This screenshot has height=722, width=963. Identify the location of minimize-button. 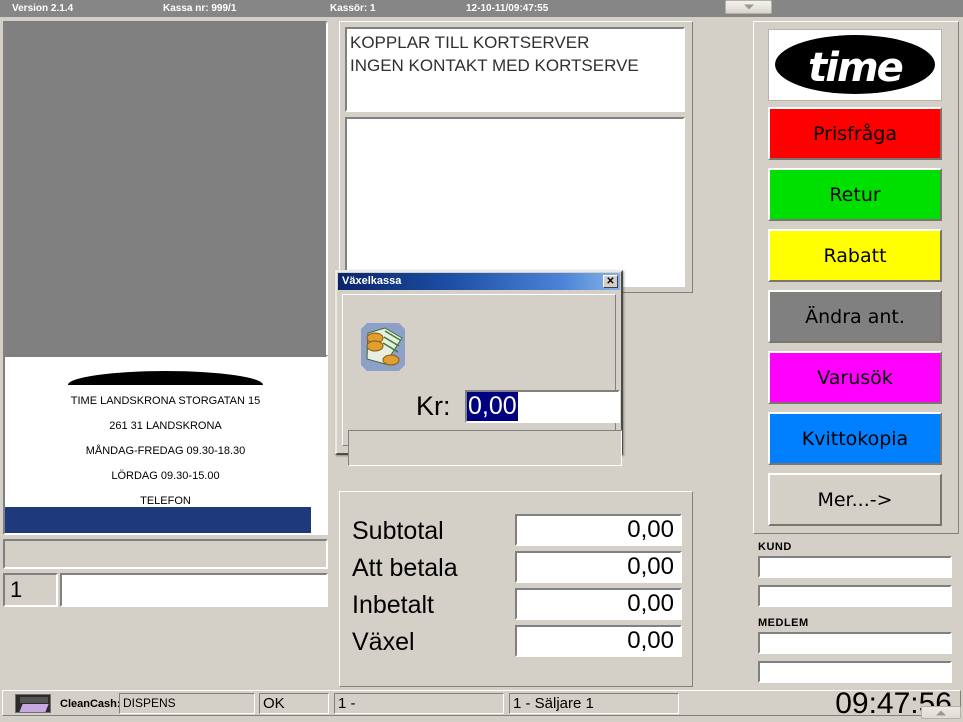
(748, 7).